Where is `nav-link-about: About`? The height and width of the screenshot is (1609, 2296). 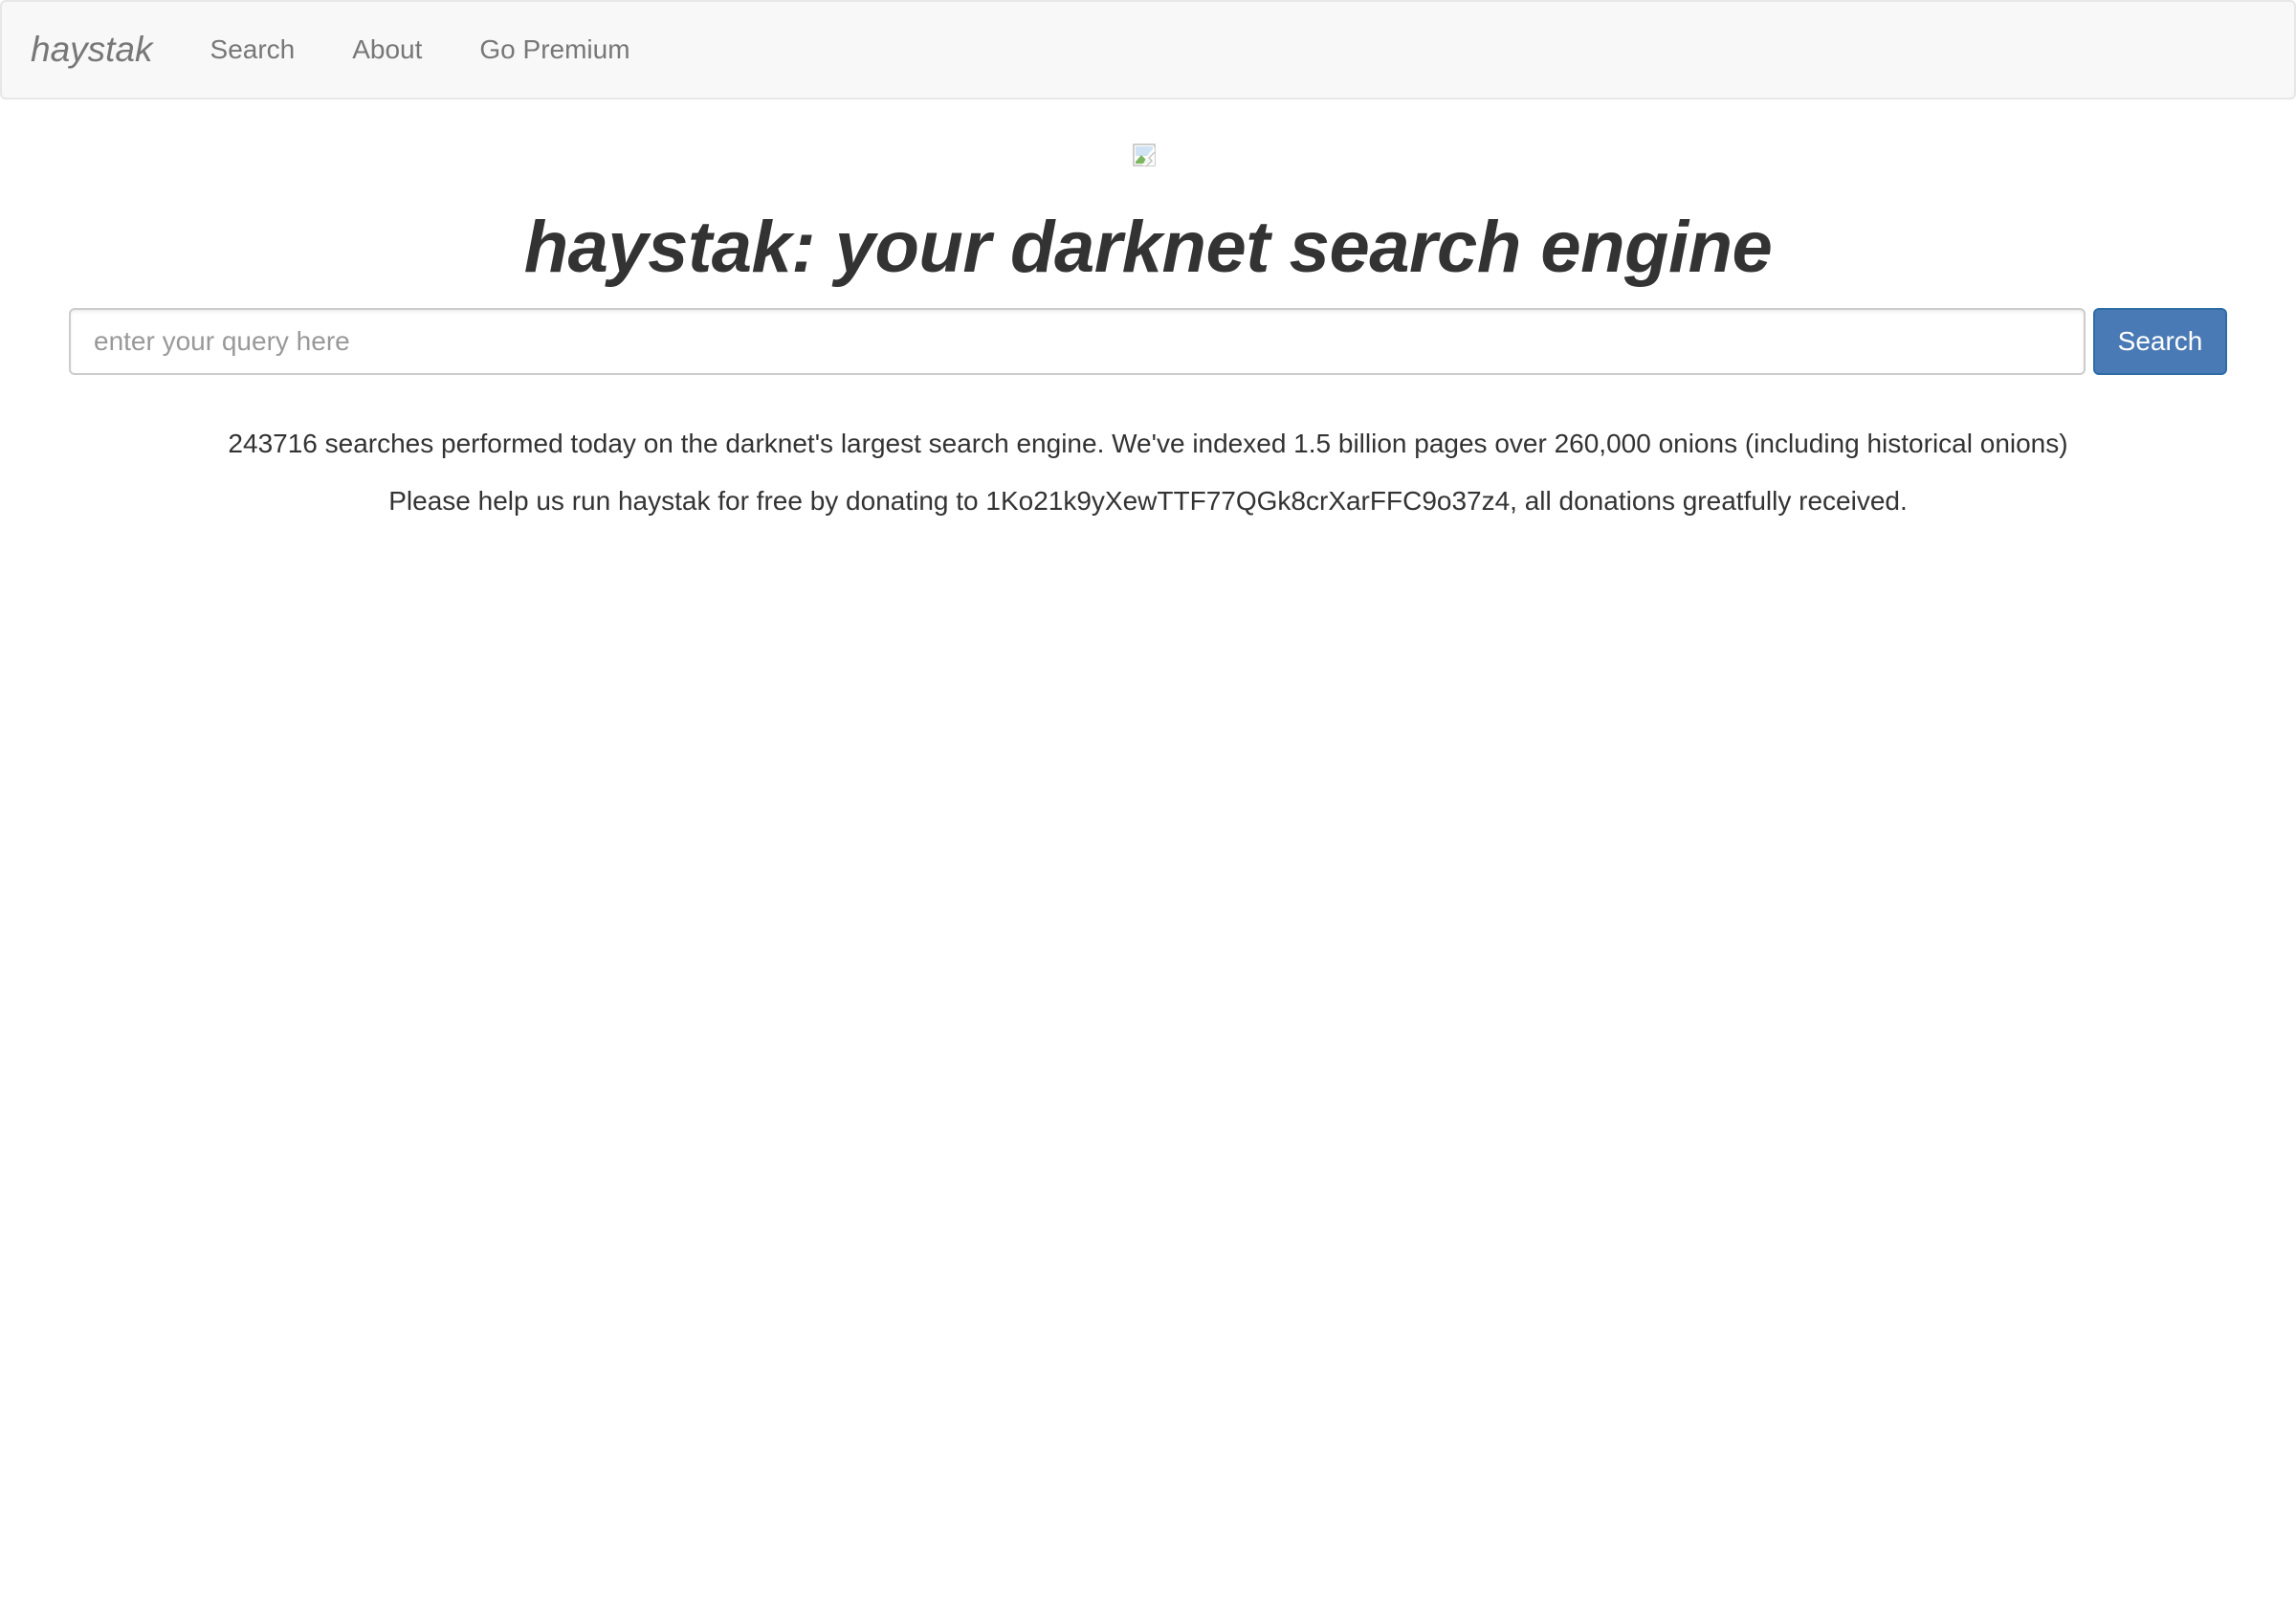 nav-link-about: About is located at coordinates (387, 49).